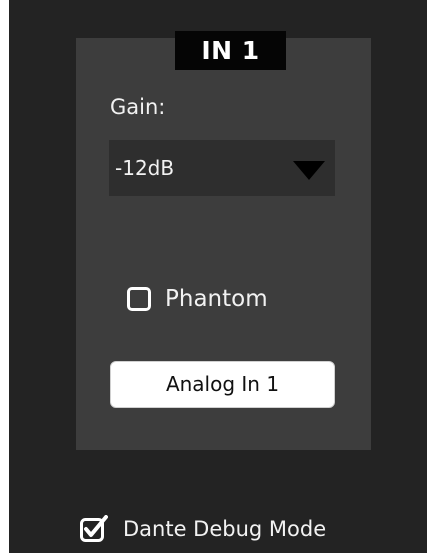  I want to click on phantom-power-toggle: Phantom, so click(197, 299).